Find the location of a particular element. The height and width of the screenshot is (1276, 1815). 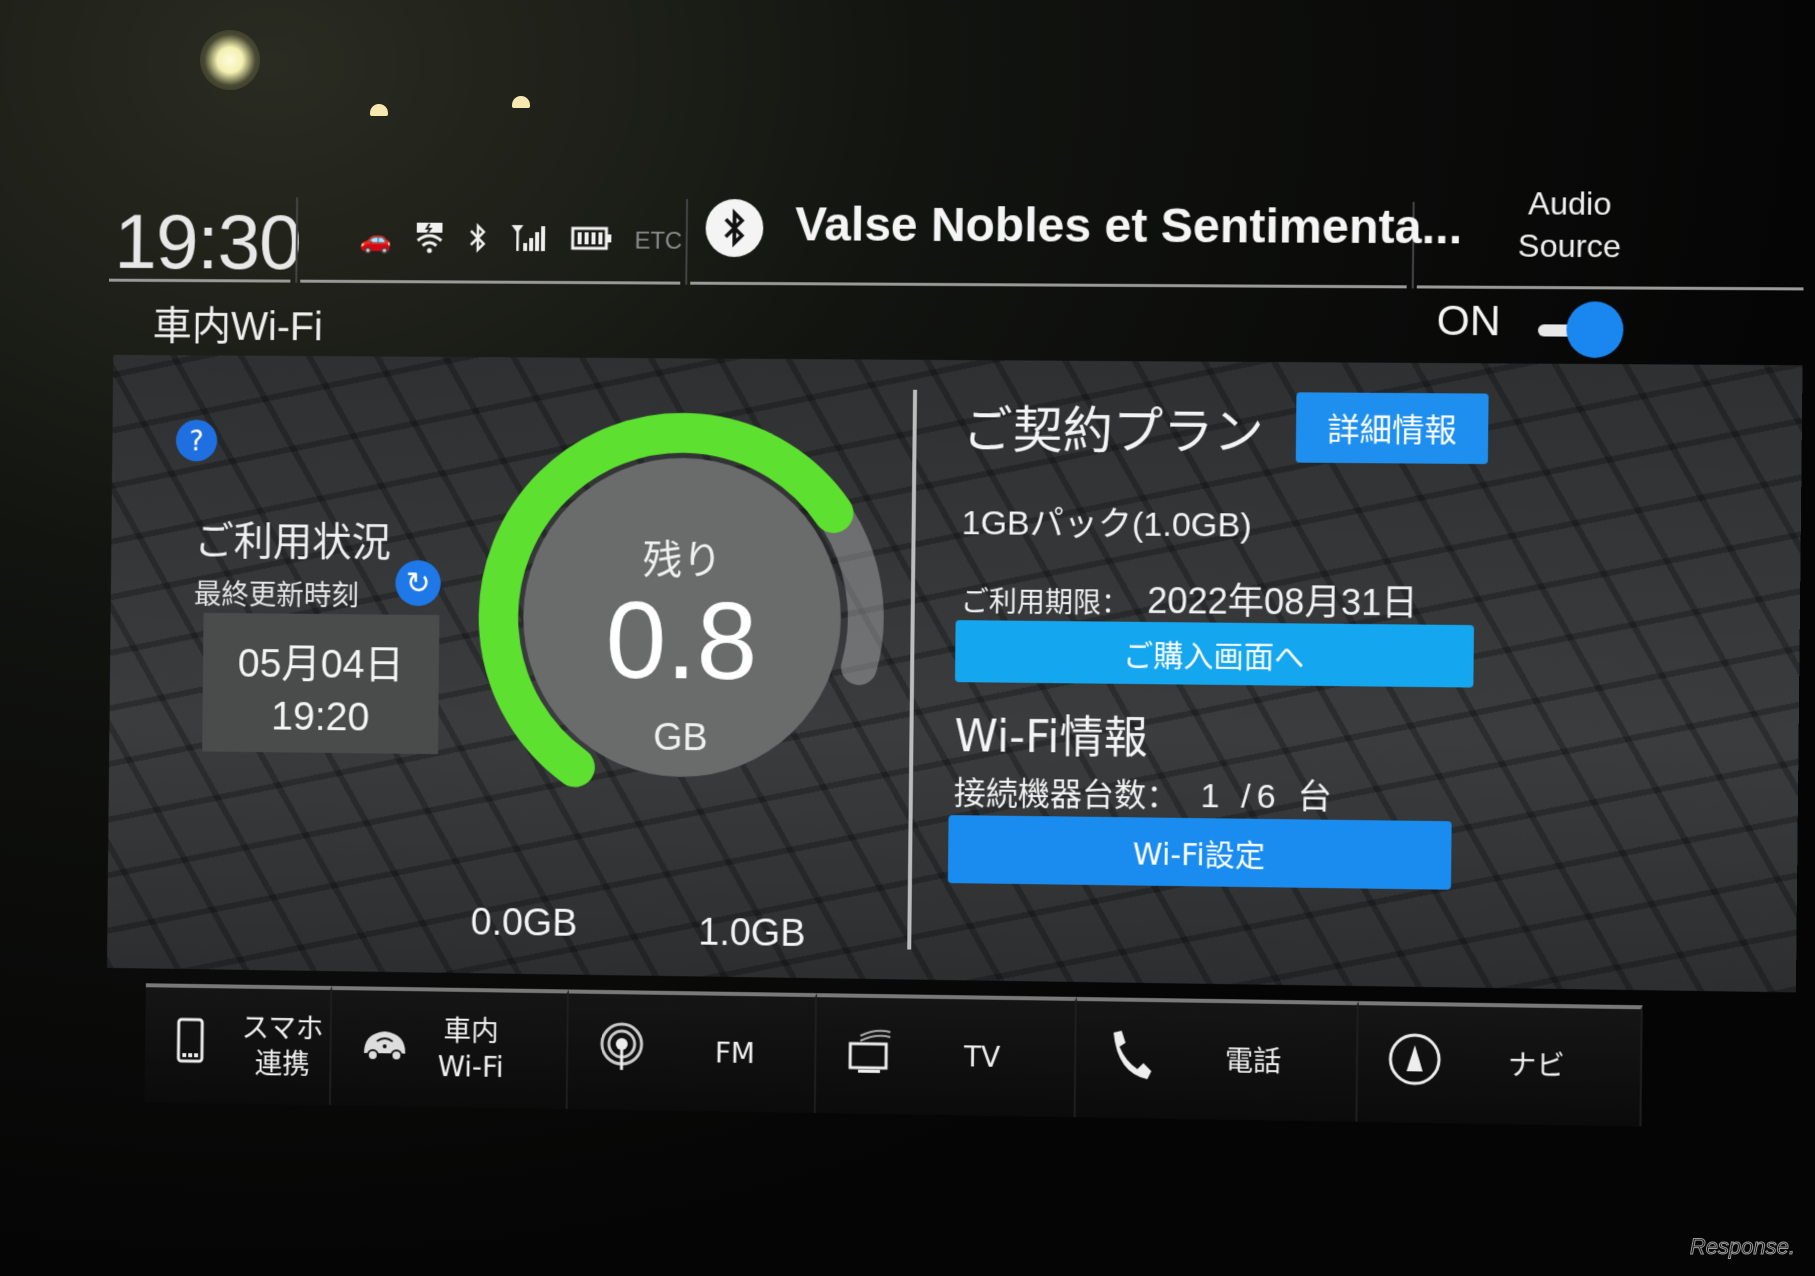

car-connect-icon: 🚗 is located at coordinates (375, 240).